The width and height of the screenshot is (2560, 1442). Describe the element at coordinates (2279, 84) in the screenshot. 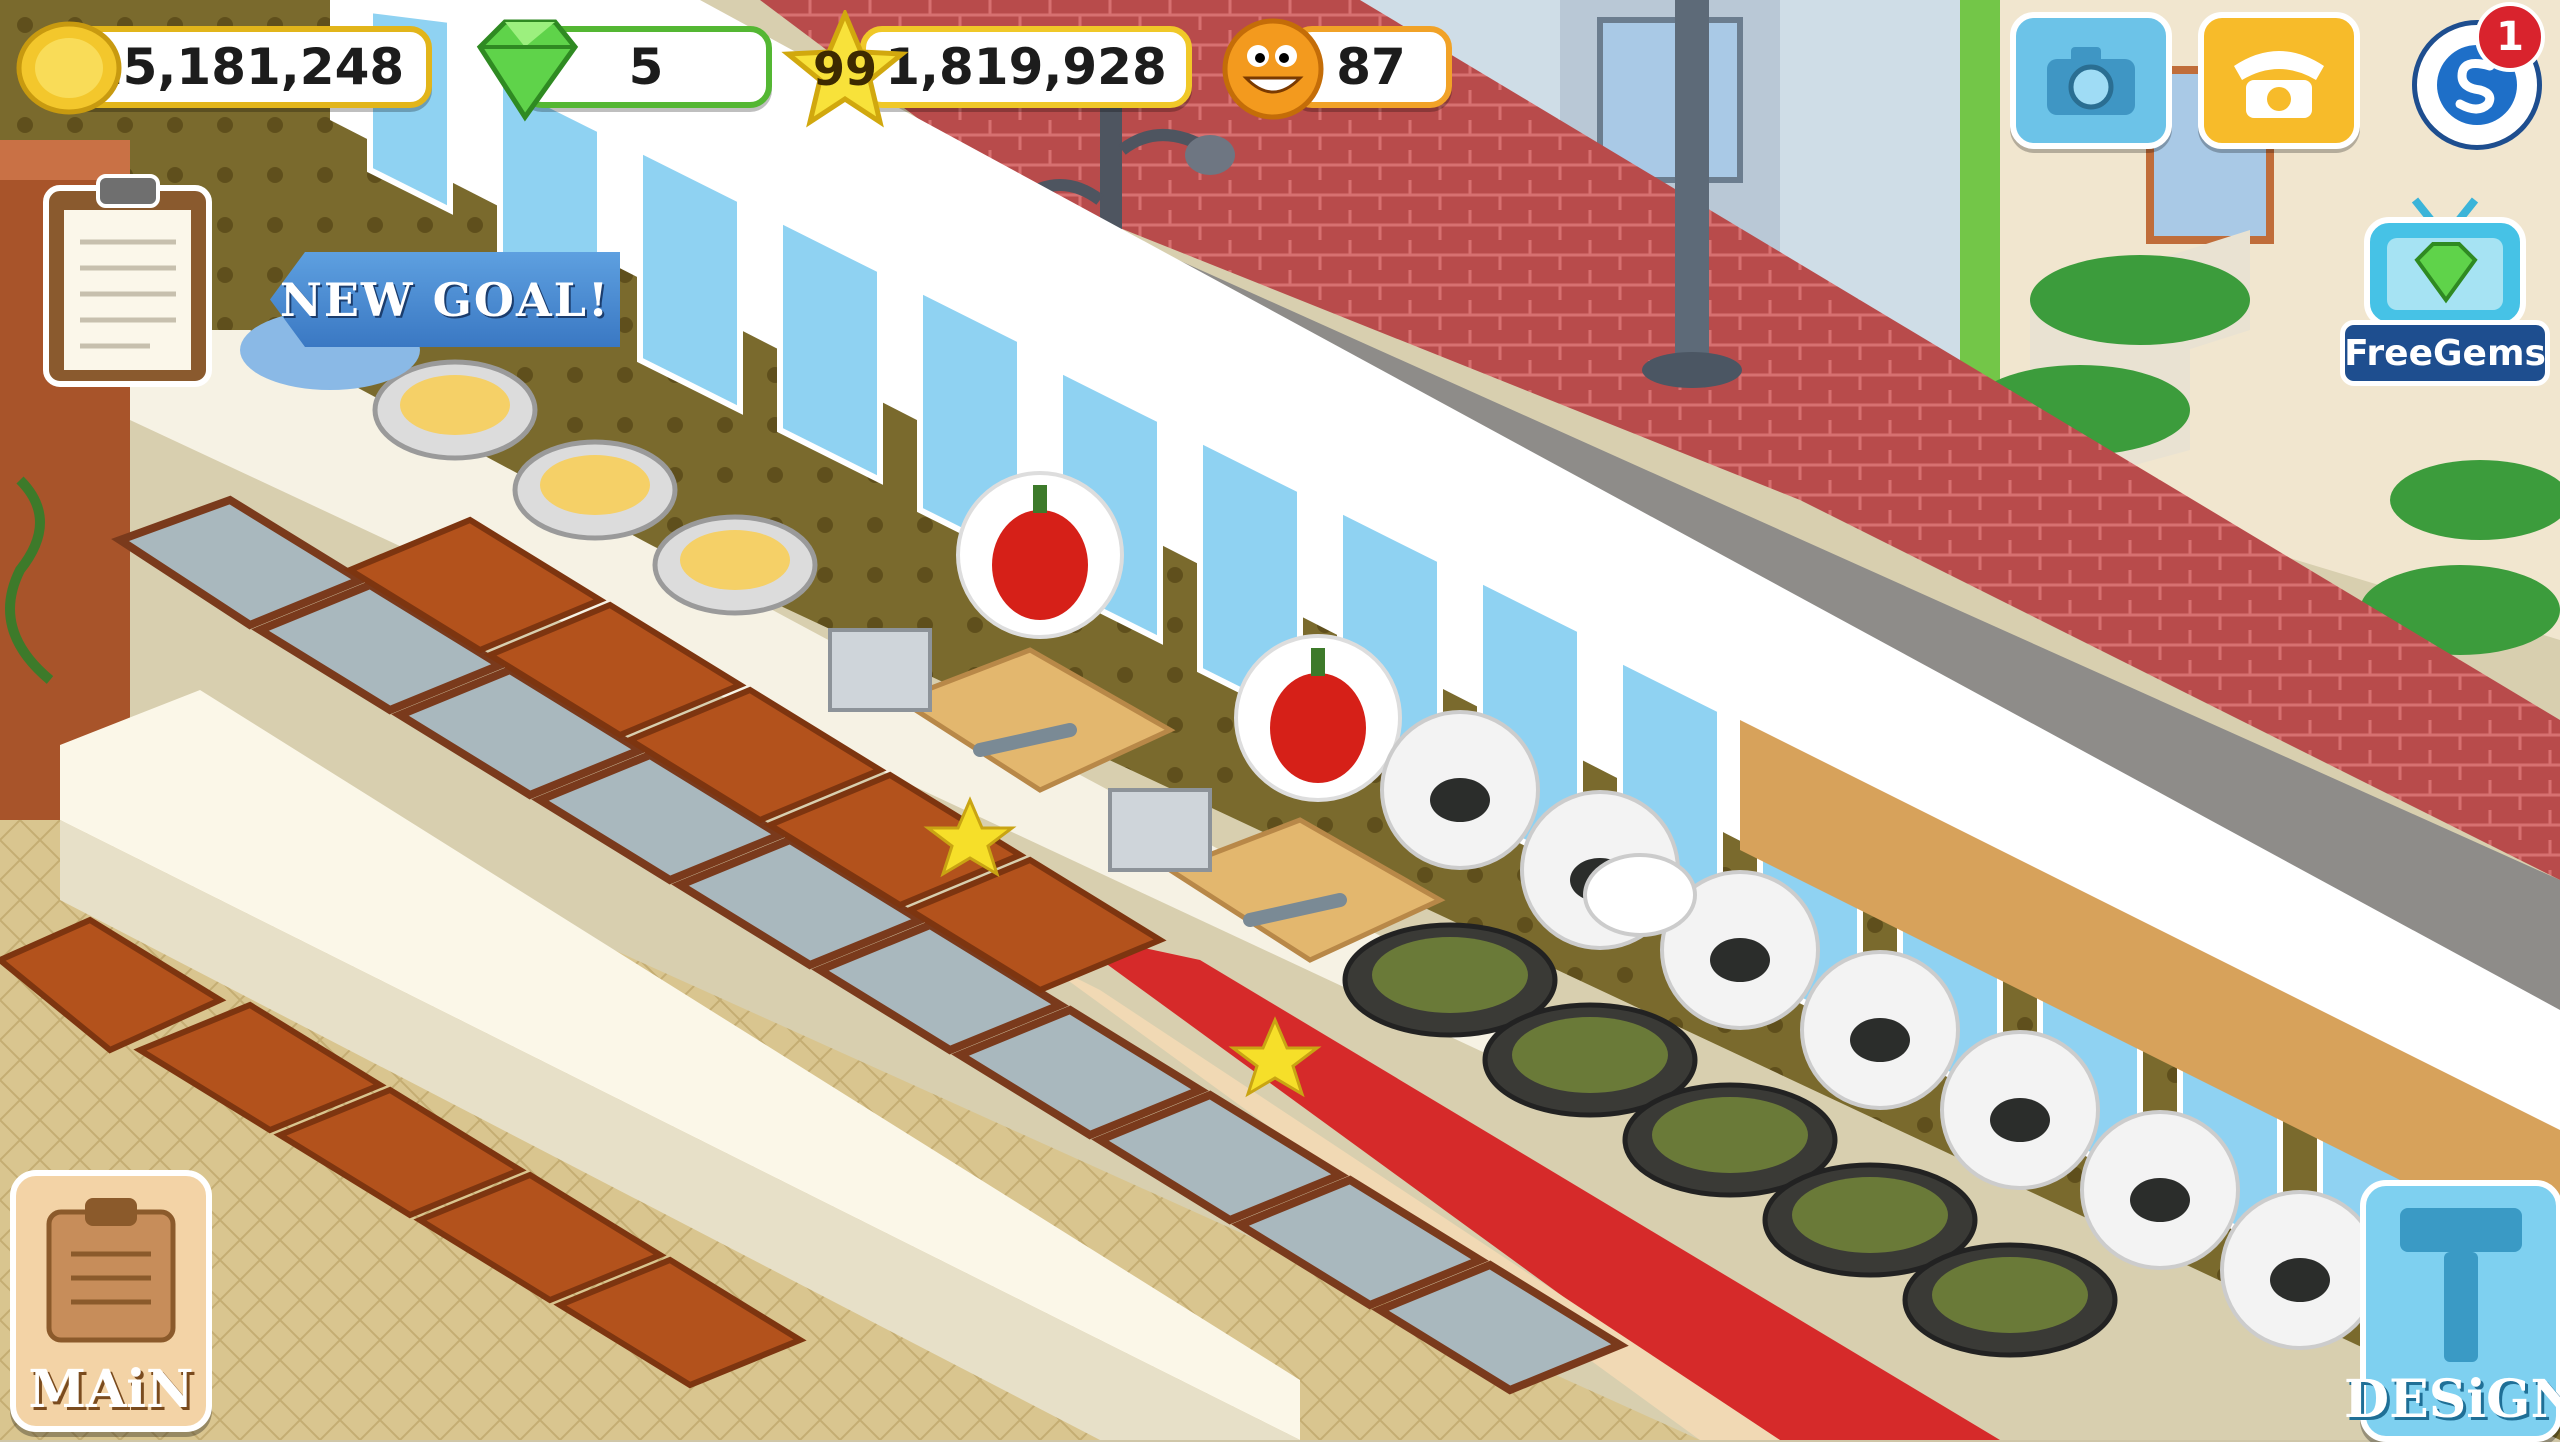

I see `phone-icon` at that location.